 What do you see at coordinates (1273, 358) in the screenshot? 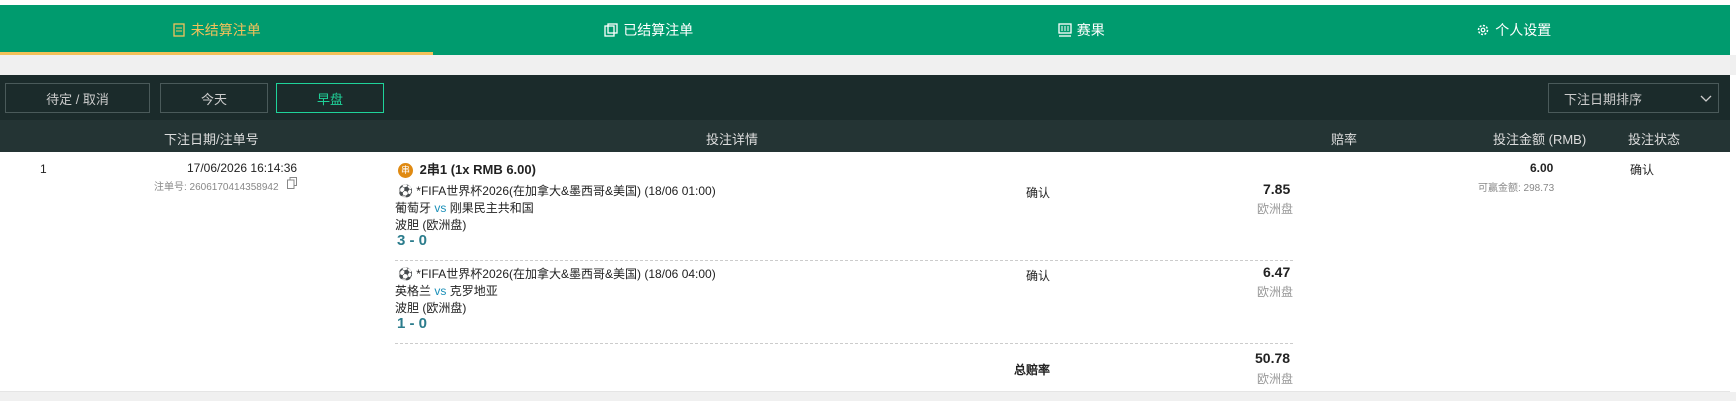
I see `total-odds: 50.78` at bounding box center [1273, 358].